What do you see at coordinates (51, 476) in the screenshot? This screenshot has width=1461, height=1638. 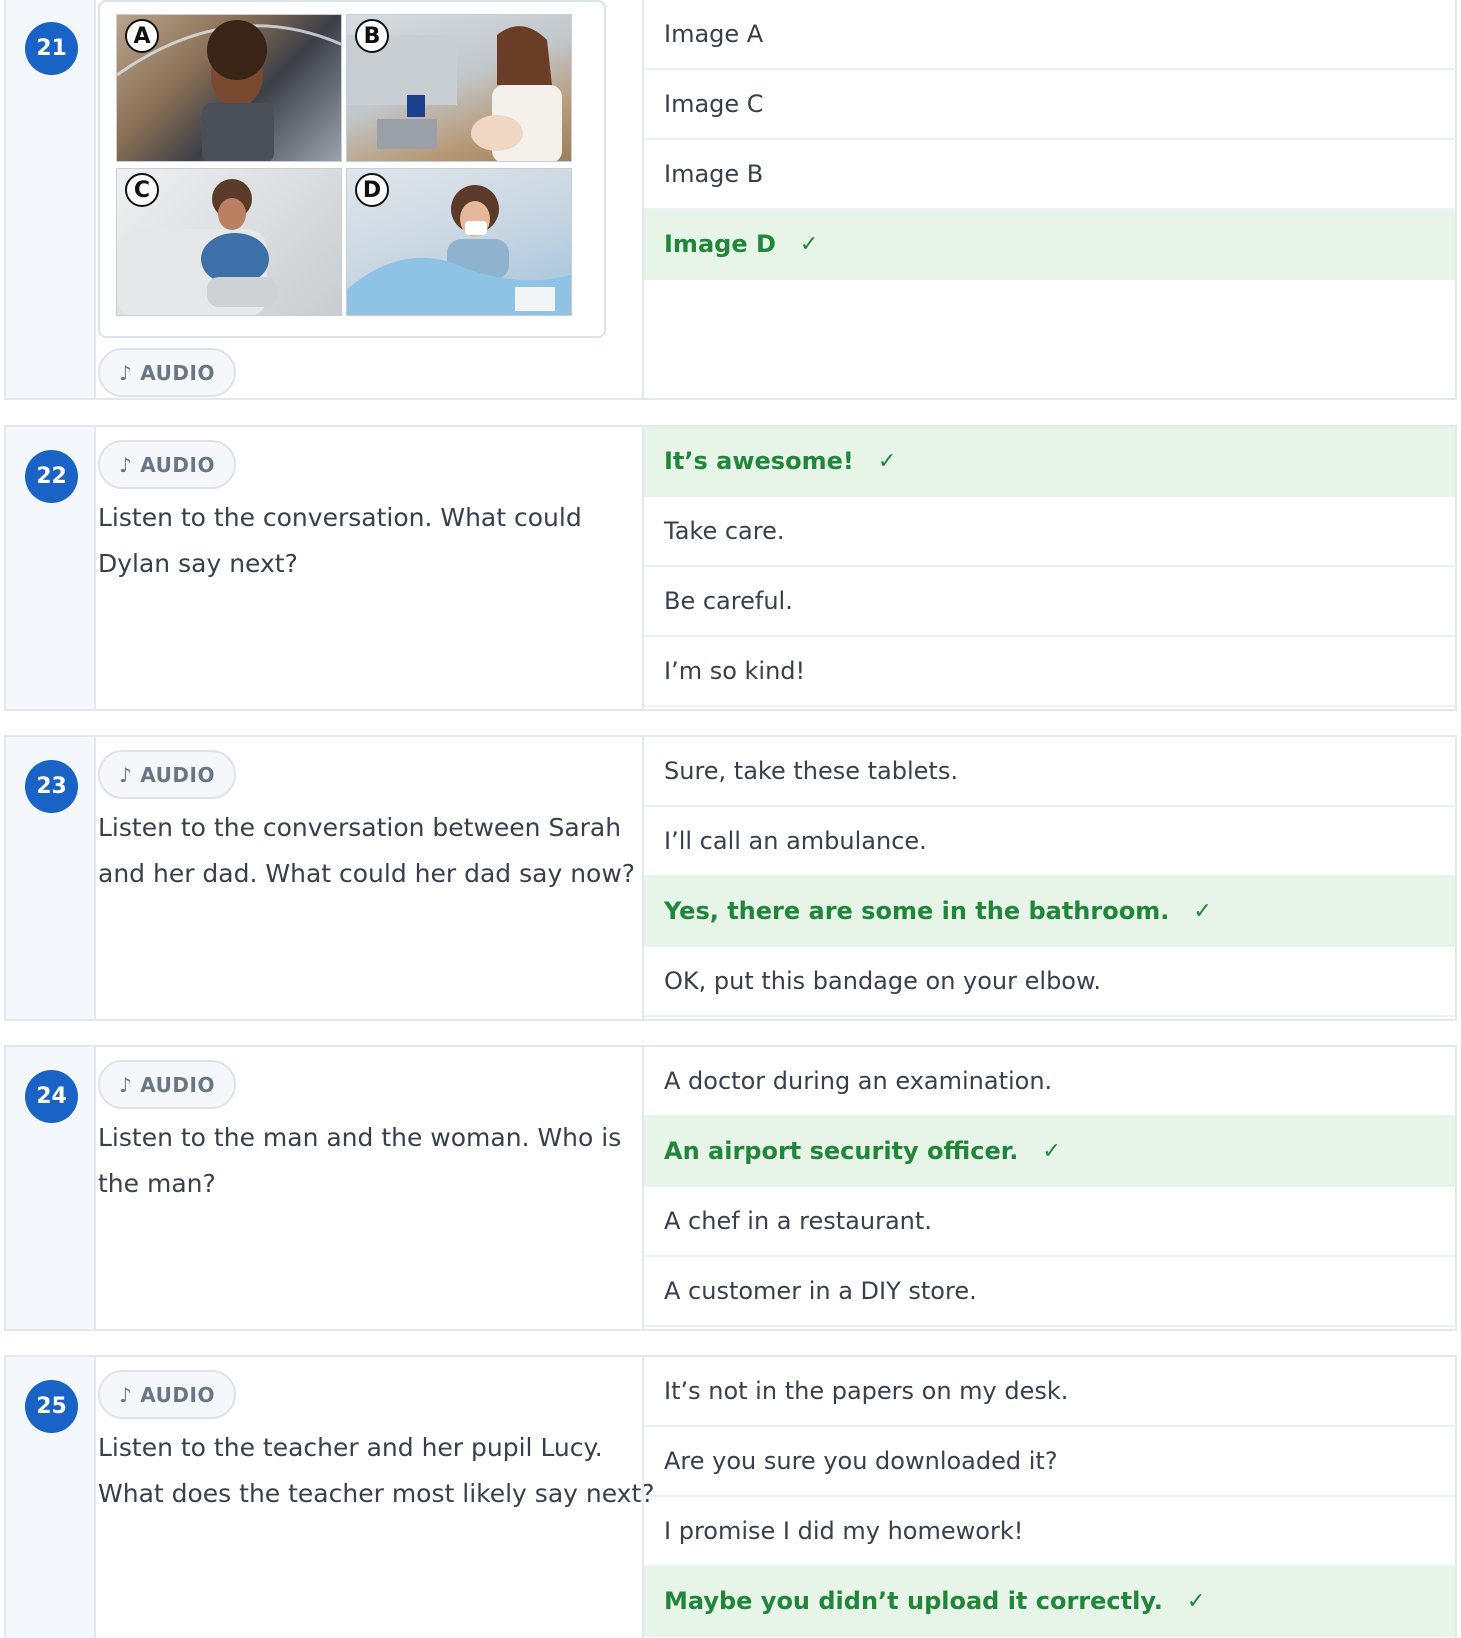 I see `question-number: 22` at bounding box center [51, 476].